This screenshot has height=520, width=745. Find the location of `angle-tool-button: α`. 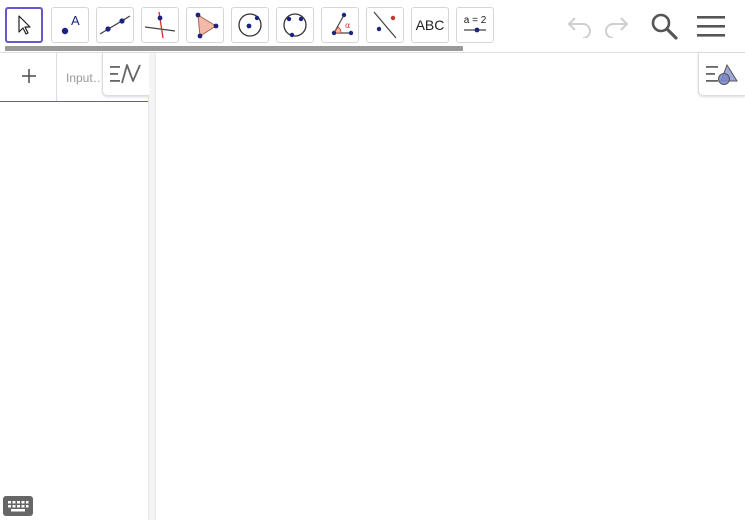

angle-tool-button: α is located at coordinates (340, 25).